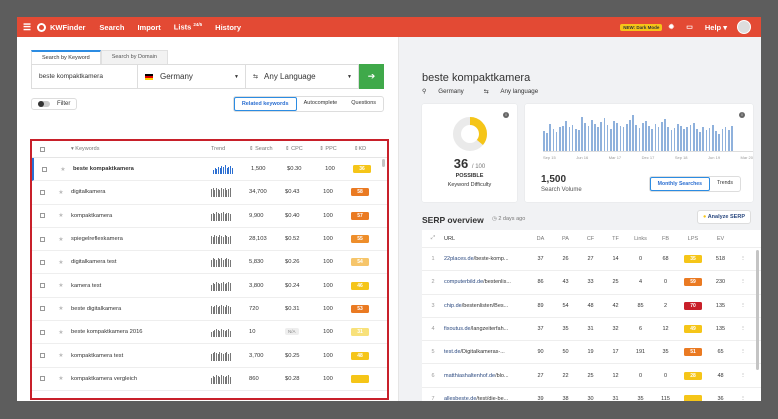  I want to click on table-row: ★ kompaktkamera 9,900 $0.40 100 57, so click(209, 216).